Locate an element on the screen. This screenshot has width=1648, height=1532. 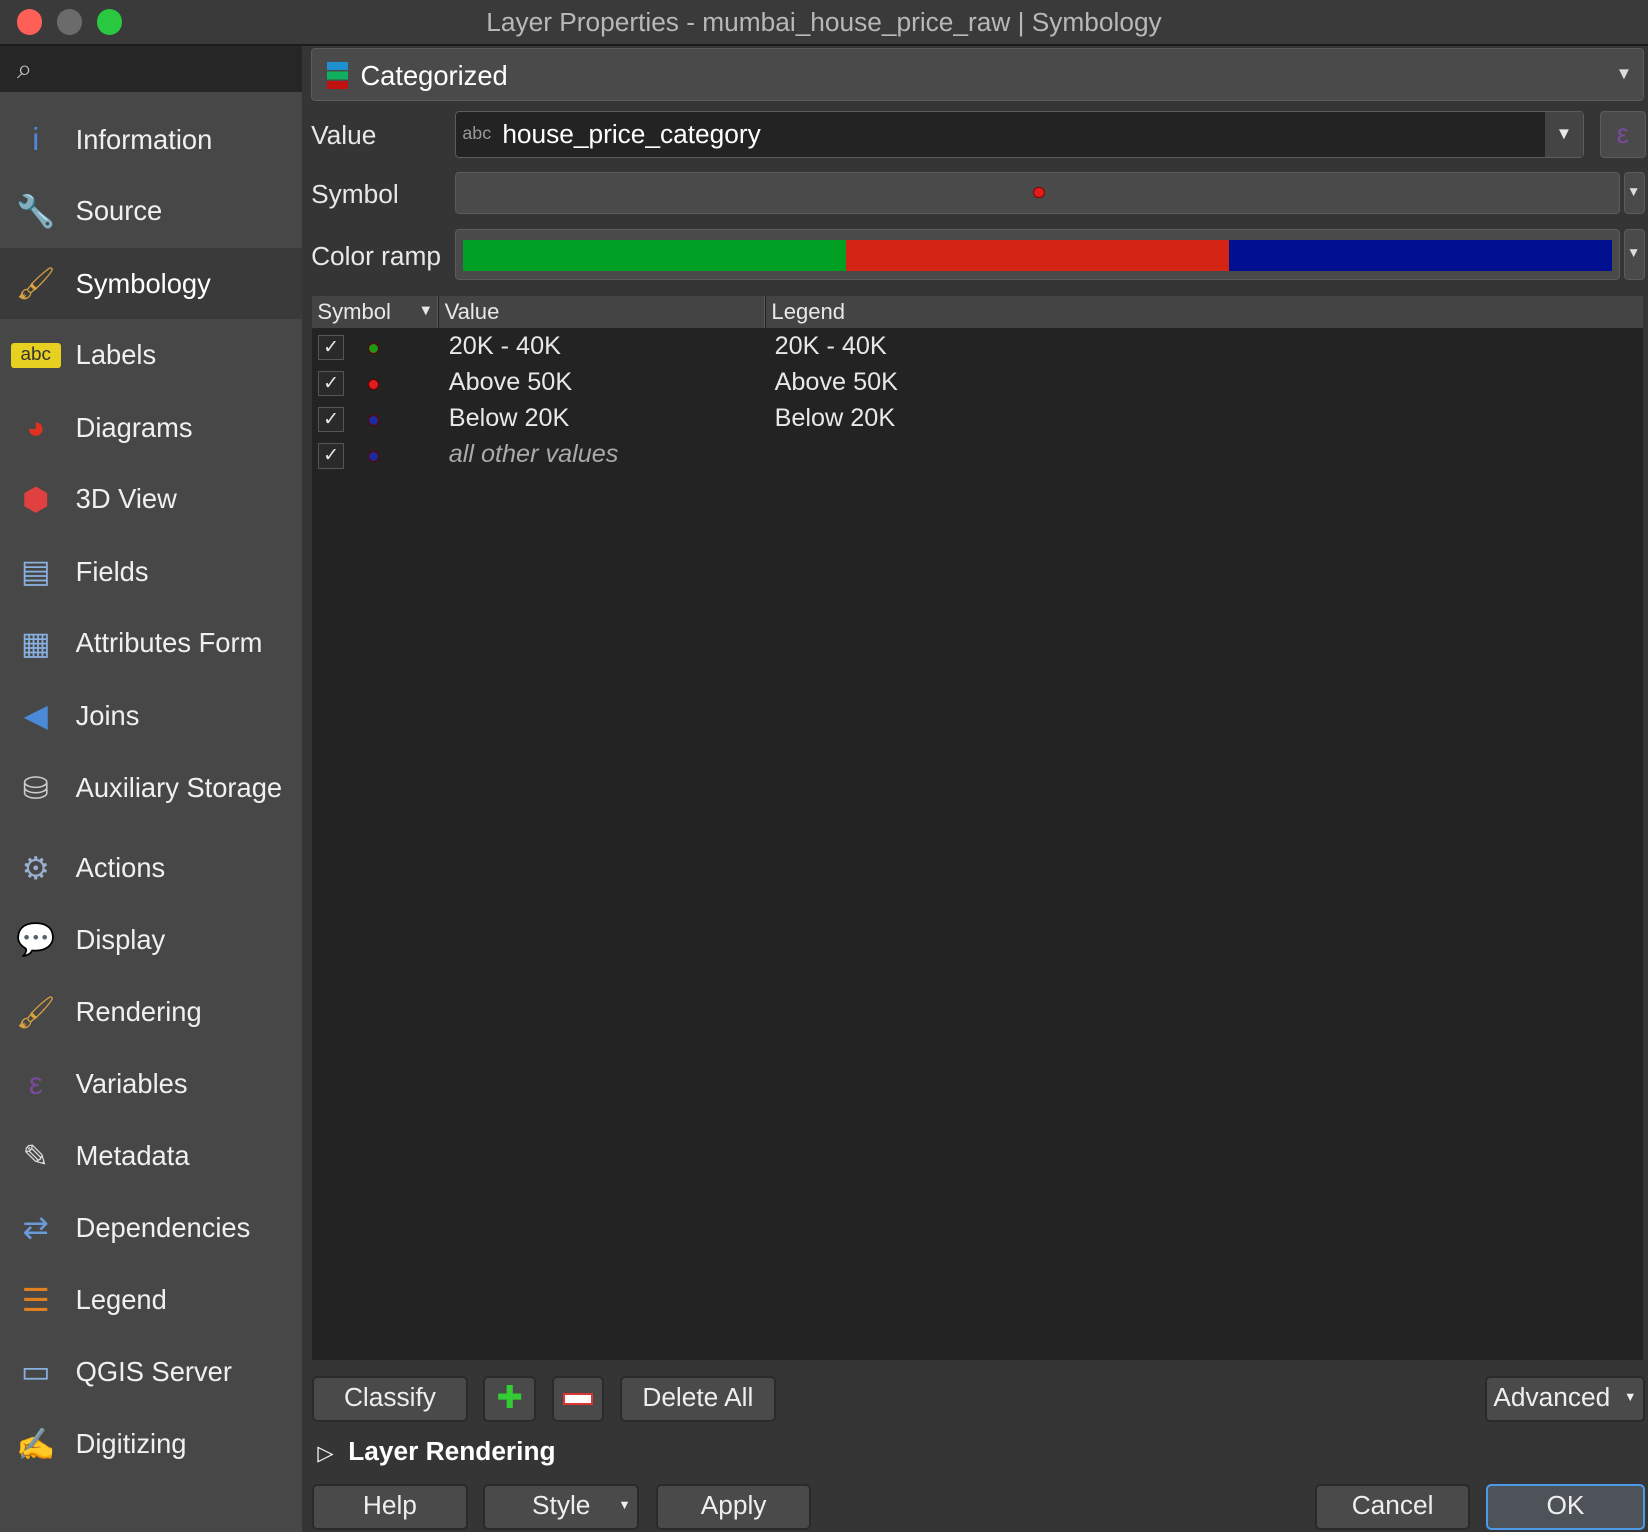
symbol-label: Symbol is located at coordinates (355, 193).